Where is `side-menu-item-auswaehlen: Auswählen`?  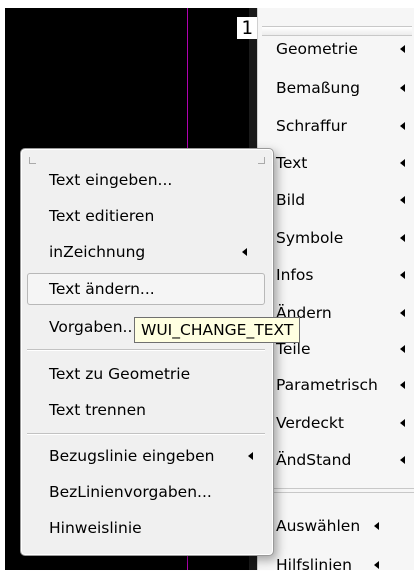 side-menu-item-auswaehlen: Auswählen is located at coordinates (336, 526).